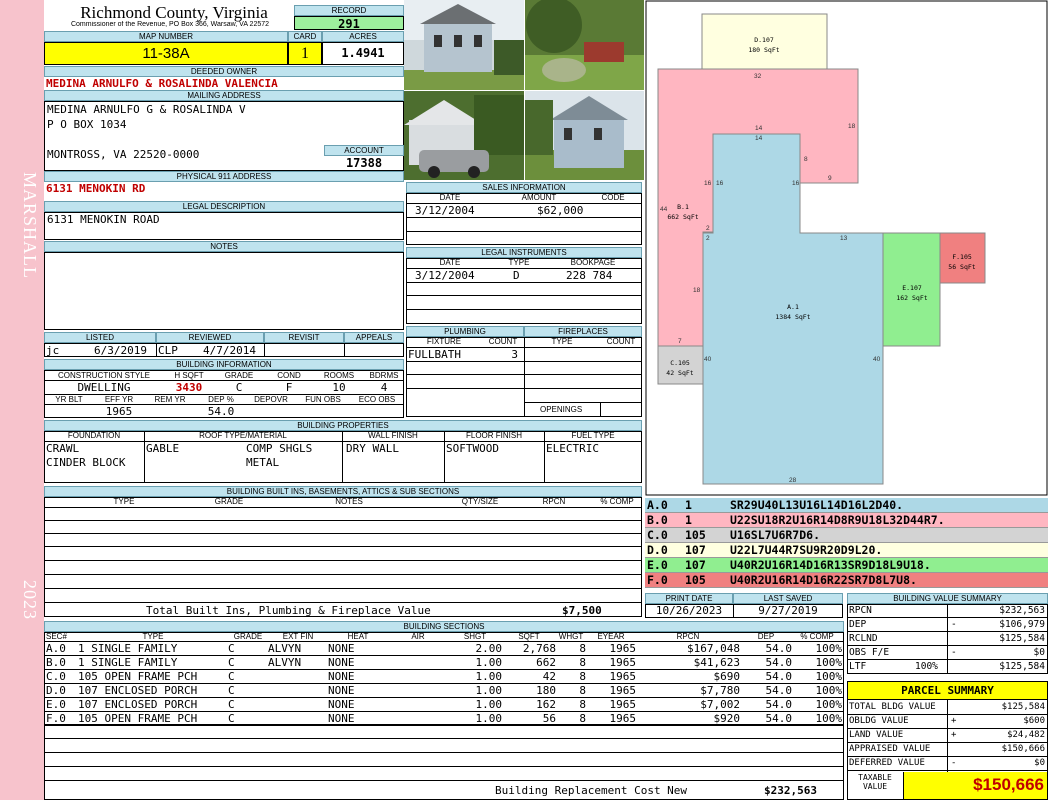 The height and width of the screenshot is (800, 1050). Describe the element at coordinates (846, 535) in the screenshot. I see `vector-row: C.0 105 U16SL7U6R7D6.` at that location.